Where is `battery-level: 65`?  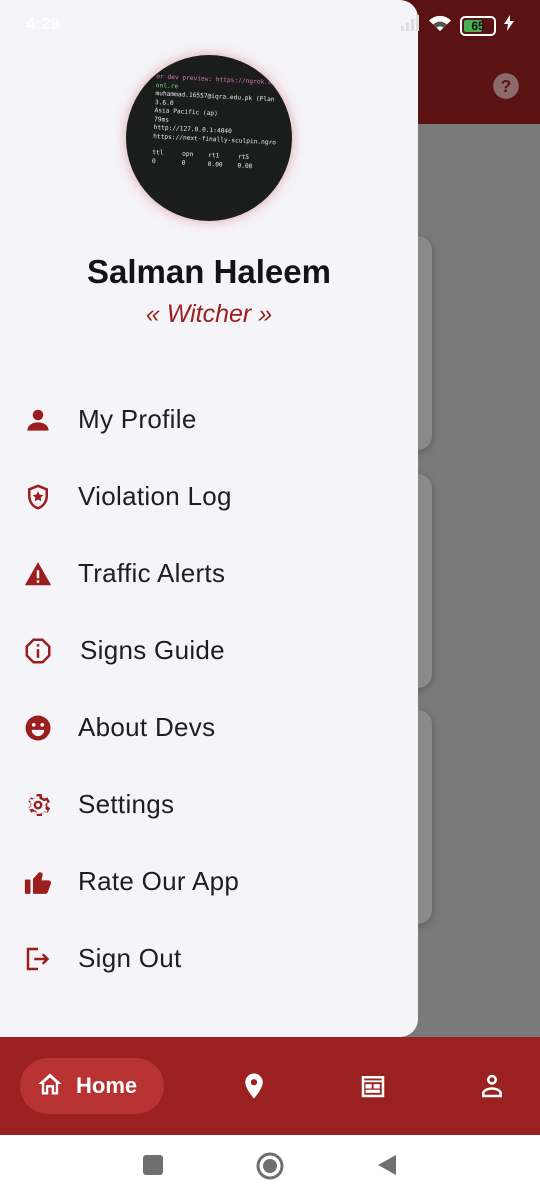 battery-level: 65 is located at coordinates (478, 25).